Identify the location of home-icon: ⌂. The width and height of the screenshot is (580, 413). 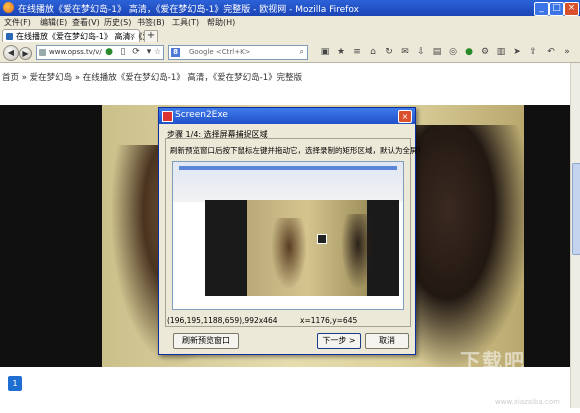
(373, 52).